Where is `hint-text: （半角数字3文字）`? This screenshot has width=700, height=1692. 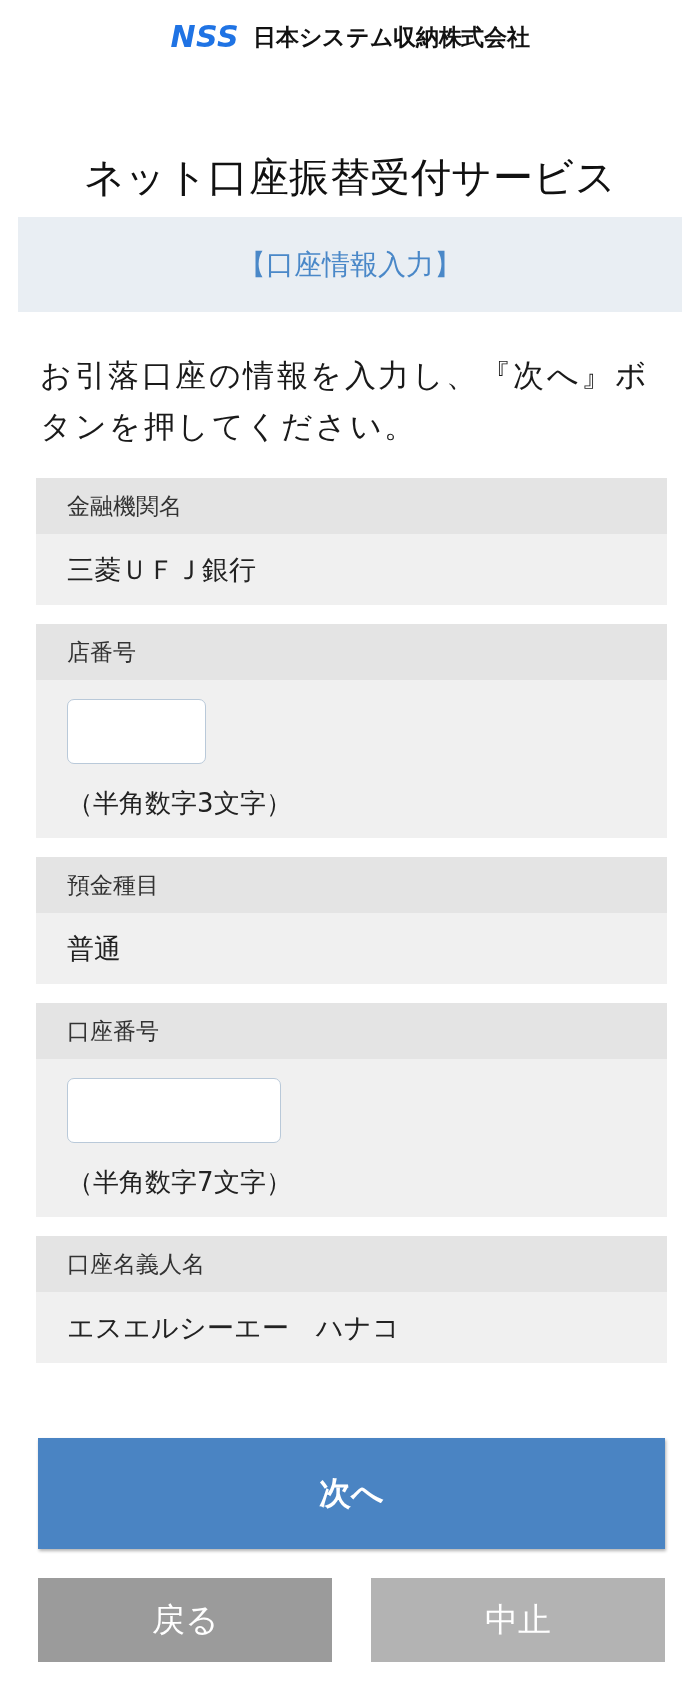 hint-text: （半角数字3文字） is located at coordinates (180, 803).